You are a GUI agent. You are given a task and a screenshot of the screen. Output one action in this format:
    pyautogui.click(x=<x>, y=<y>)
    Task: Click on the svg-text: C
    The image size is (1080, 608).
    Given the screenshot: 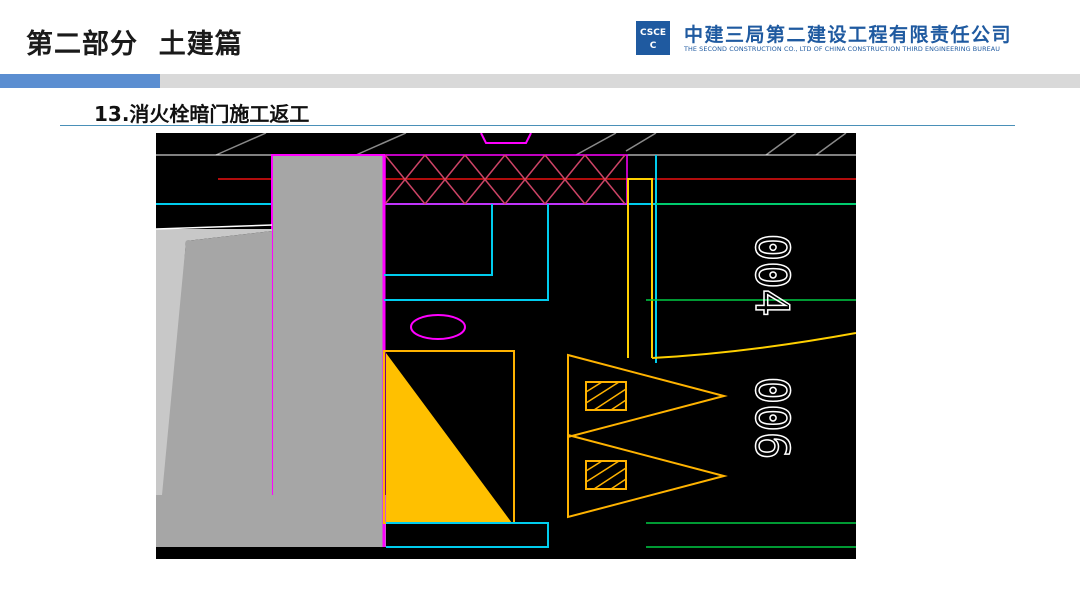 What is the action you would take?
    pyautogui.click(x=653, y=46)
    